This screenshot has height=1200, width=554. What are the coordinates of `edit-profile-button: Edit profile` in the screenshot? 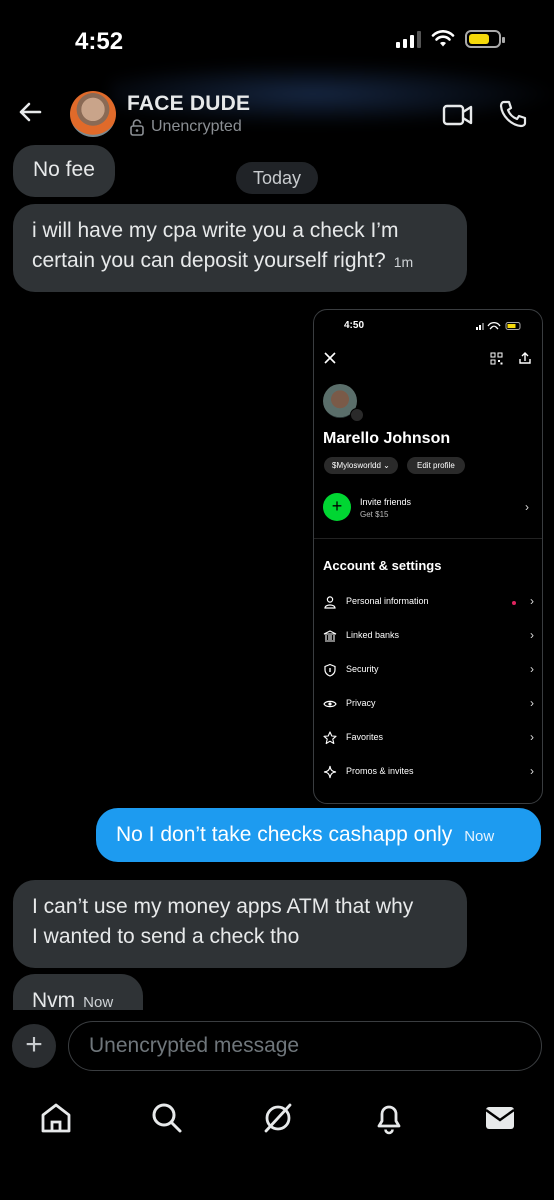 It's located at (436, 465).